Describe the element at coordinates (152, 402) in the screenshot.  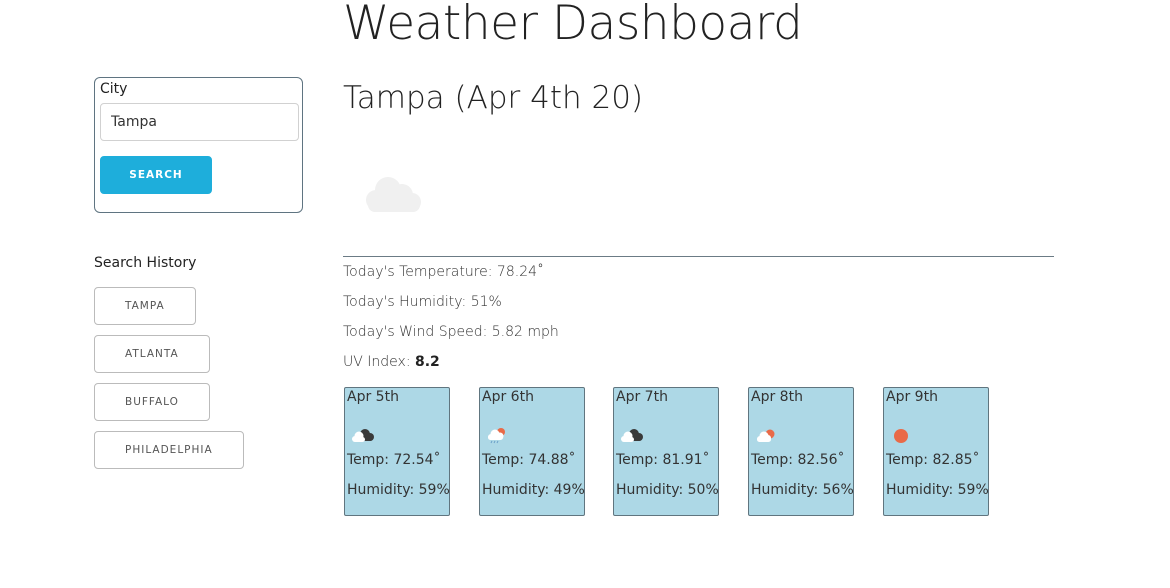
I see `history-item-buffalo: Buffalo` at that location.